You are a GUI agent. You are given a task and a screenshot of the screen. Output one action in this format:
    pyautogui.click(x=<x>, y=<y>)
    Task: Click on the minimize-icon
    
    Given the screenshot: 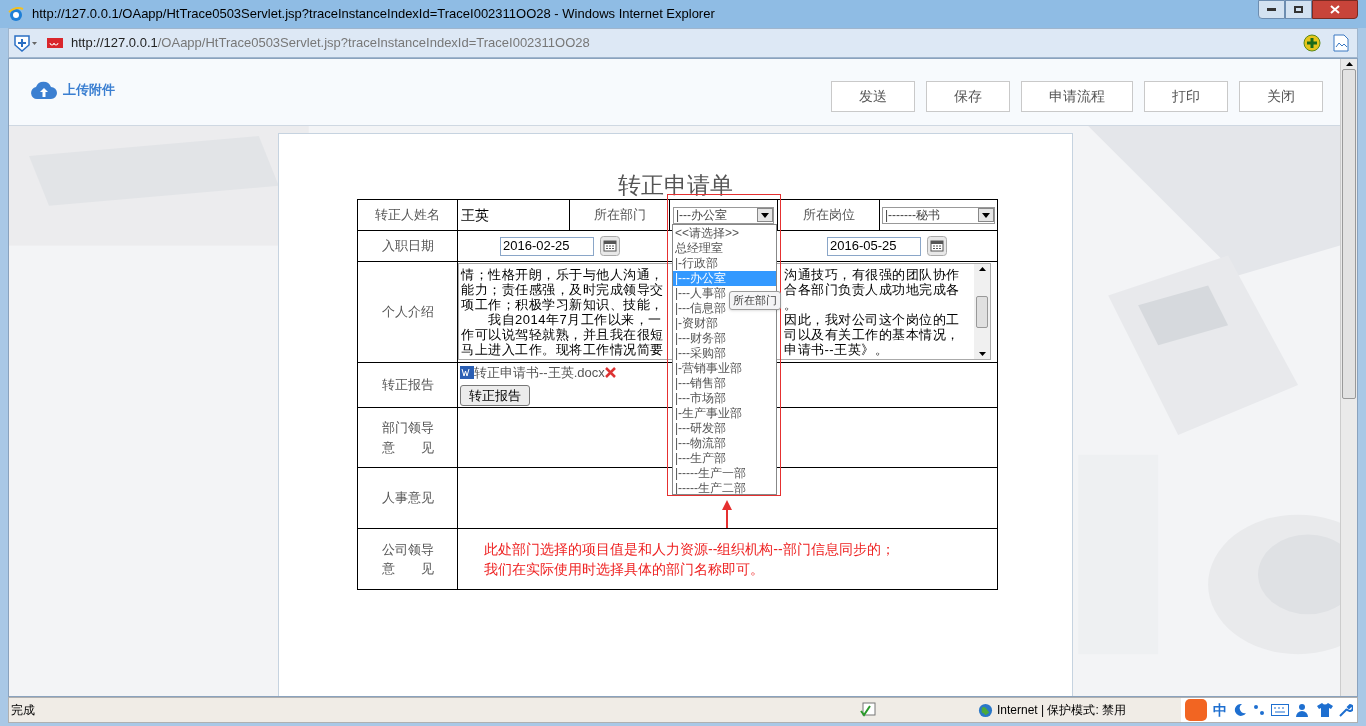 What is the action you would take?
    pyautogui.click(x=1271, y=9)
    